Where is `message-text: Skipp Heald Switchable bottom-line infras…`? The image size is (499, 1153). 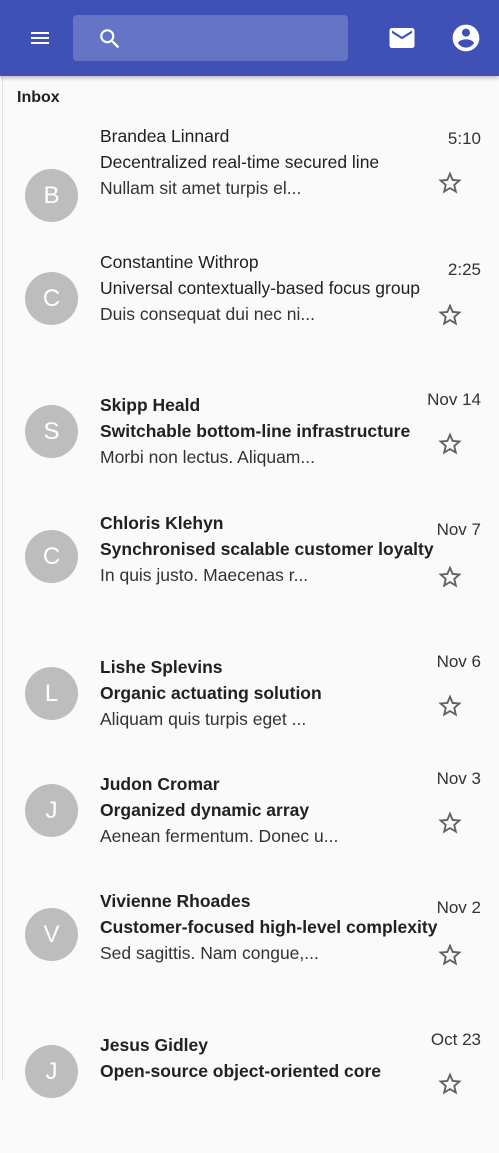 message-text: Skipp Heald Switchable bottom-line infras… is located at coordinates (270, 429).